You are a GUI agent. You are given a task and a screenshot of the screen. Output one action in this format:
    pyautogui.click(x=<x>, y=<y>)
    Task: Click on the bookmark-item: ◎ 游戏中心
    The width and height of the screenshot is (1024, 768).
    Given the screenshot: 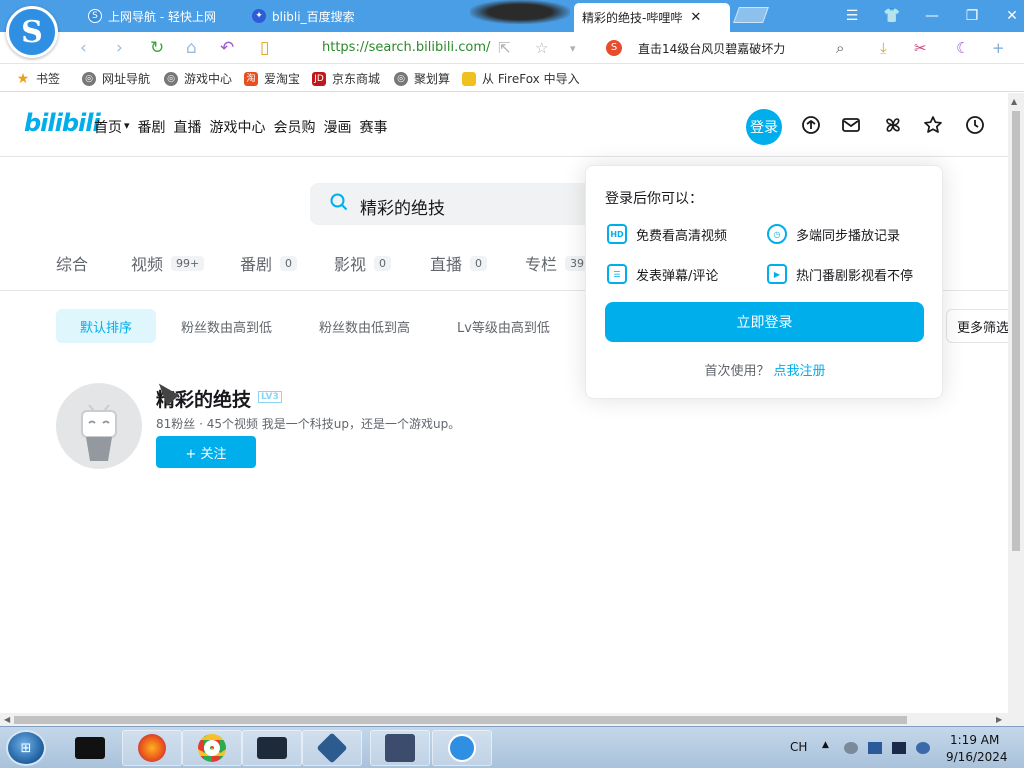 What is the action you would take?
    pyautogui.click(x=198, y=78)
    